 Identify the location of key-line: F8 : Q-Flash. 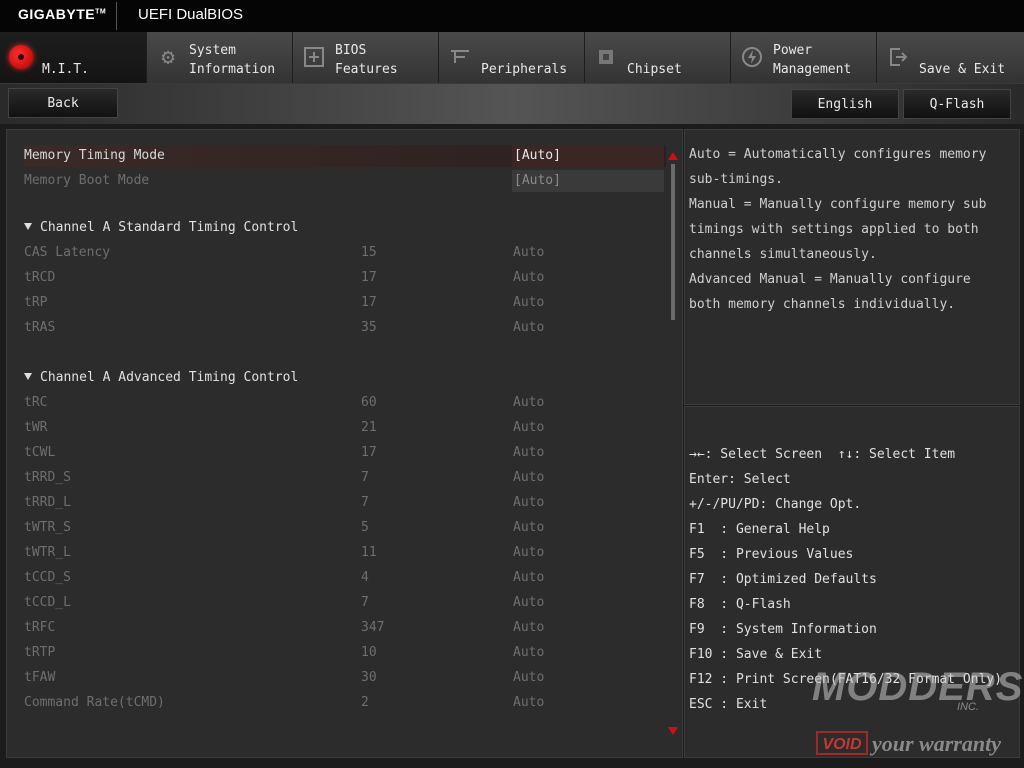
(740, 604).